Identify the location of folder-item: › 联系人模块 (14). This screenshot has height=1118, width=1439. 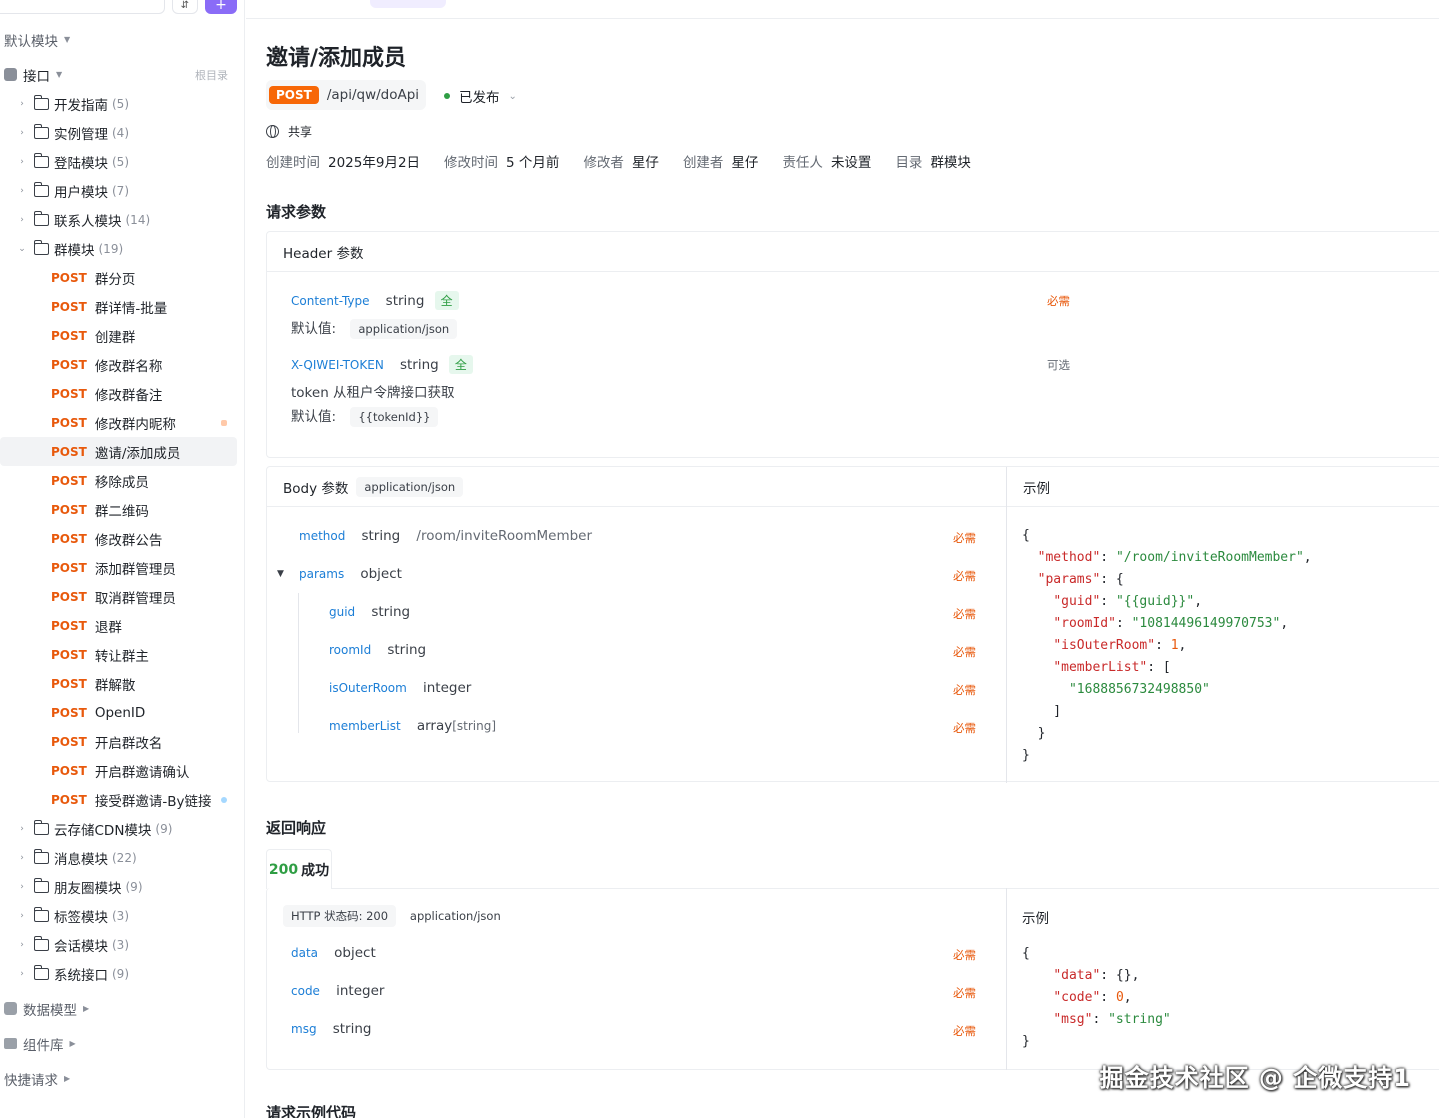
(130, 219).